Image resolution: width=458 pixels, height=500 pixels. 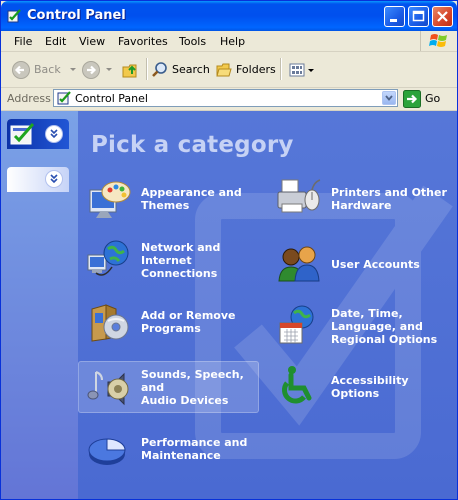 I want to click on up-folder-button, so click(x=131, y=69).